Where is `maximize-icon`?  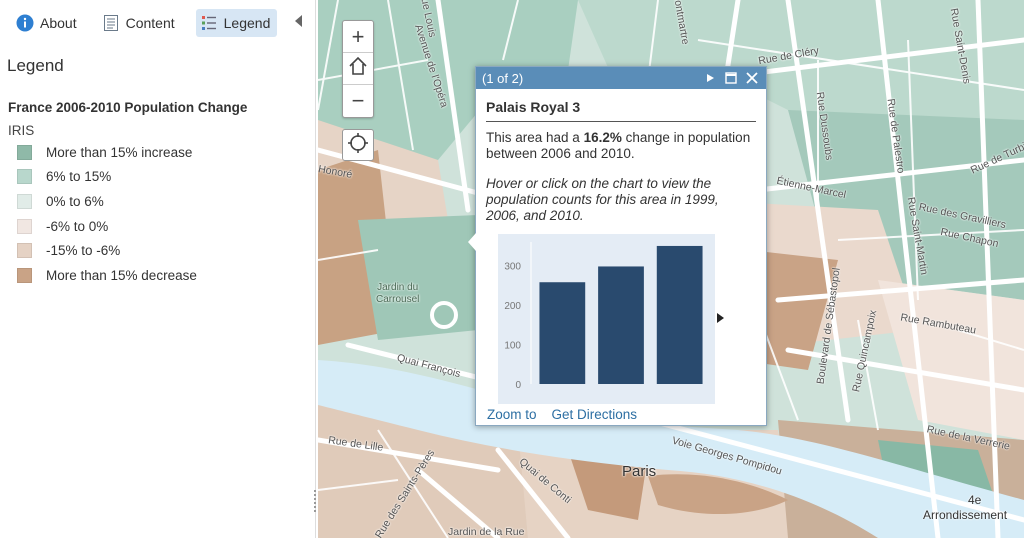
maximize-icon is located at coordinates (731, 78).